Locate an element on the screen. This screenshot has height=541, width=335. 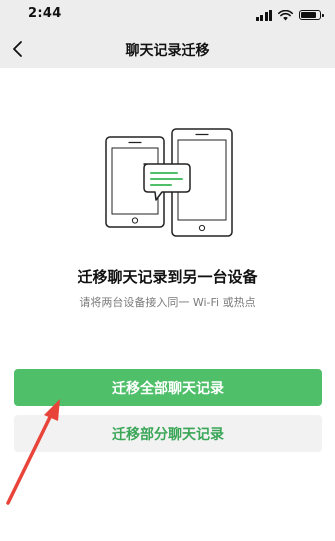
page-title: 聊天记录迁移 is located at coordinates (167, 51).